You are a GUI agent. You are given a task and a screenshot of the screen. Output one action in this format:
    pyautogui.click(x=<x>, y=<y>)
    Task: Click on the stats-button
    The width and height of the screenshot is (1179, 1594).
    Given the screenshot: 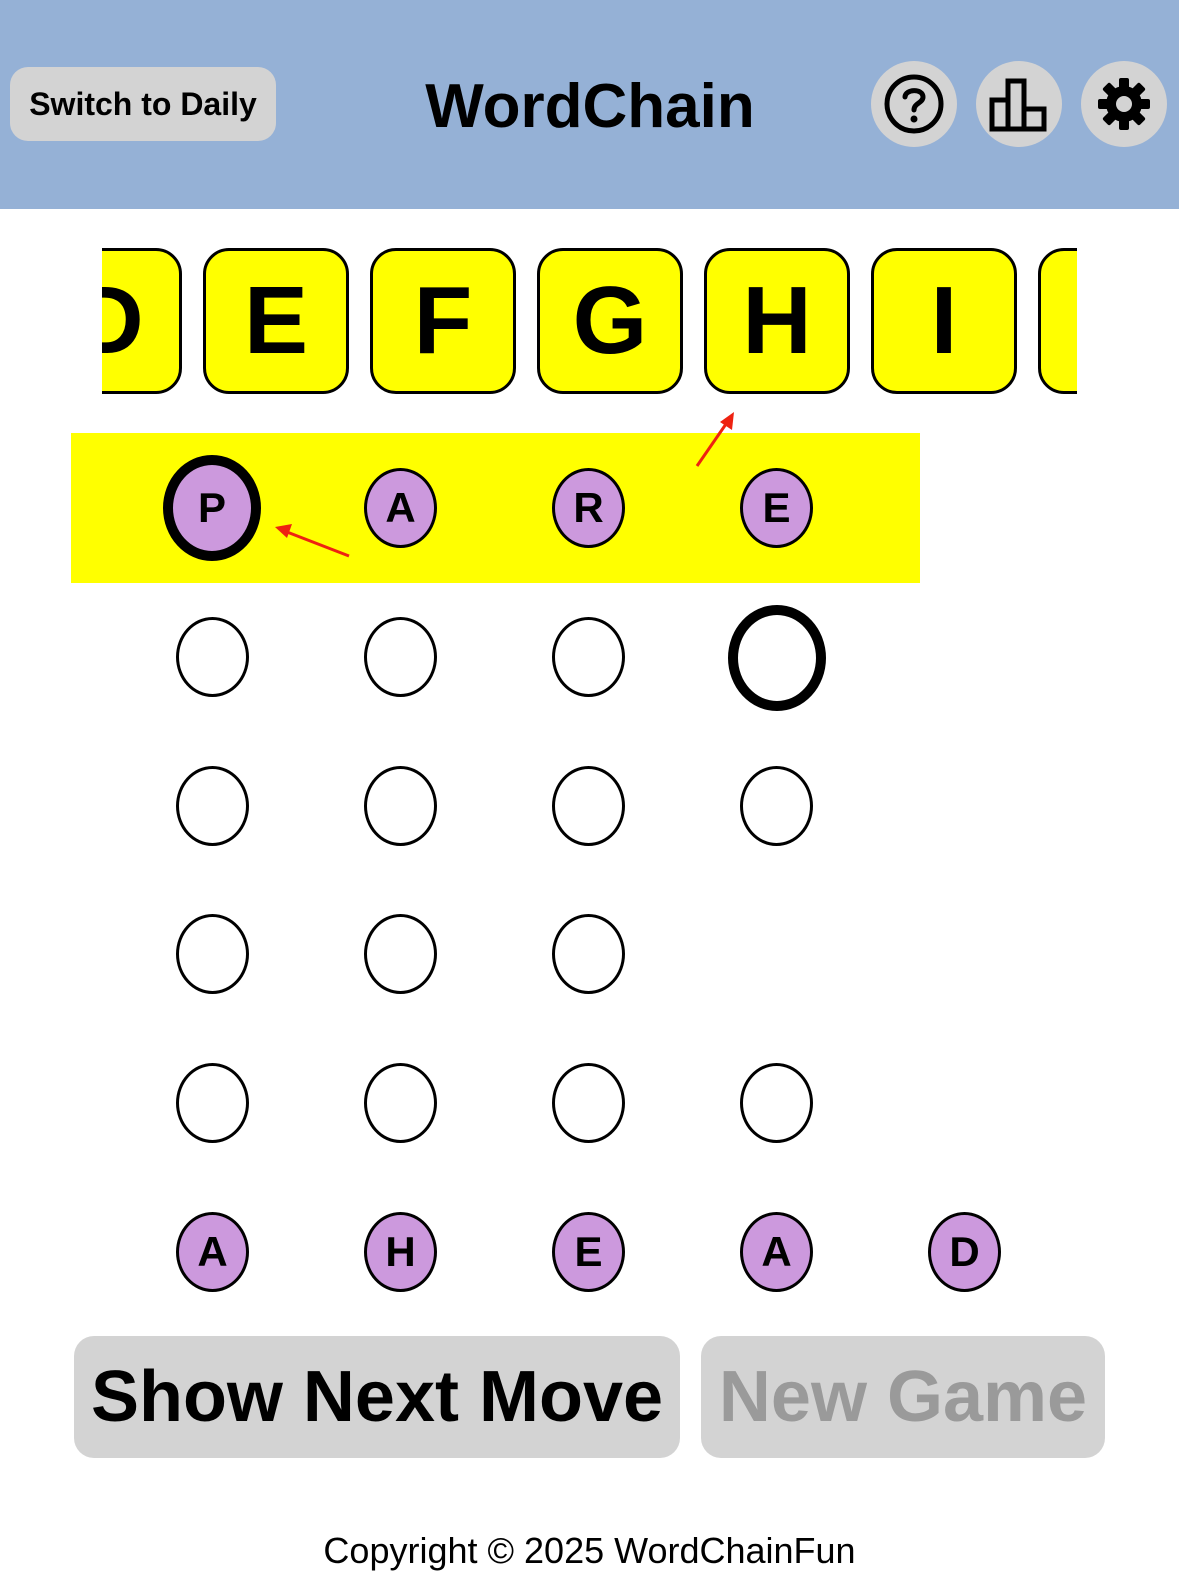 What is the action you would take?
    pyautogui.click(x=1019, y=104)
    